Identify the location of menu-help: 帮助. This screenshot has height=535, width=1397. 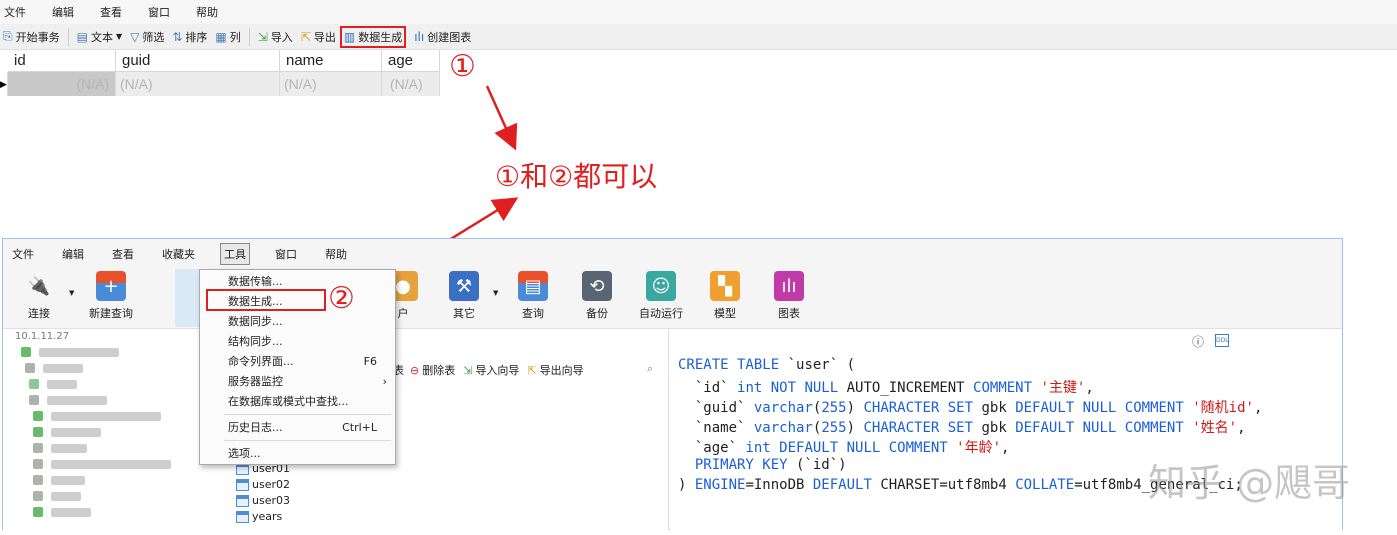
(336, 254).